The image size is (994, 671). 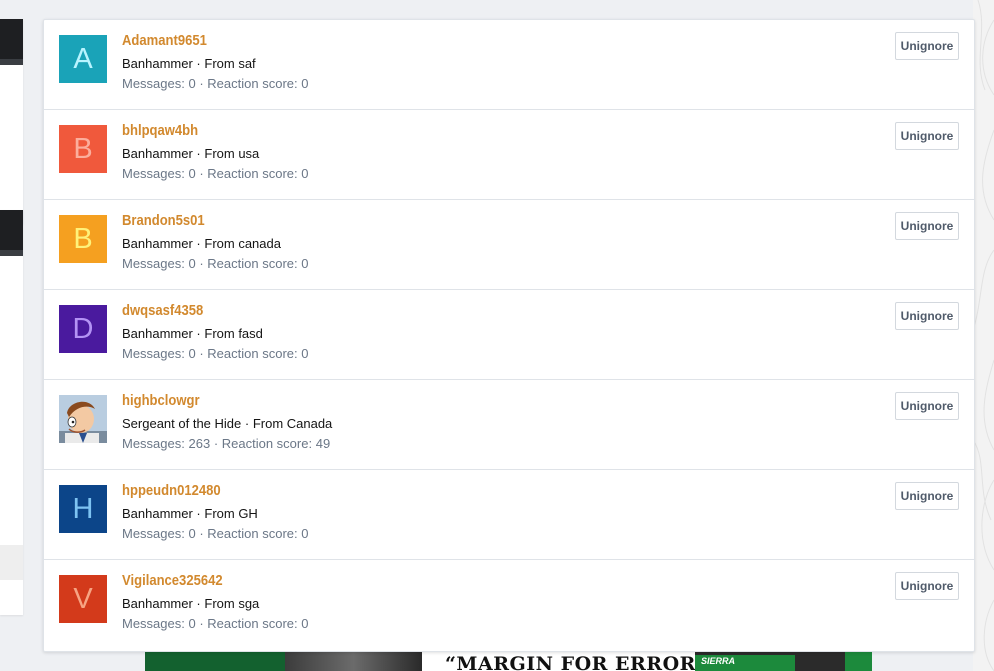 What do you see at coordinates (292, 423) in the screenshot?
I see `member-location: From Canada` at bounding box center [292, 423].